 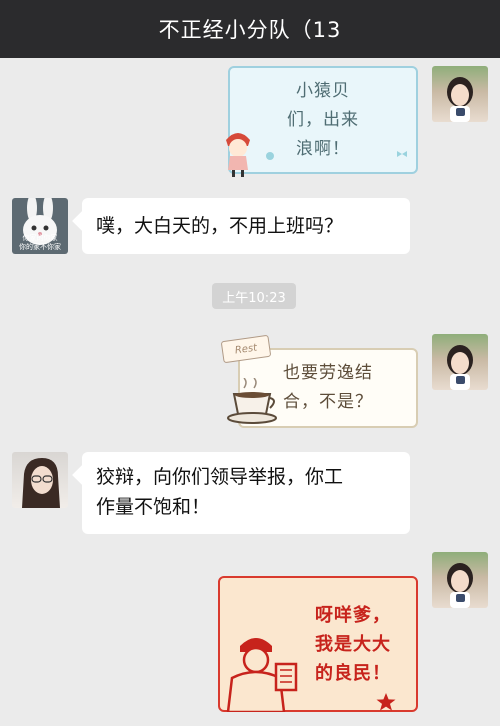 I want to click on bow-icon, so click(x=402, y=154).